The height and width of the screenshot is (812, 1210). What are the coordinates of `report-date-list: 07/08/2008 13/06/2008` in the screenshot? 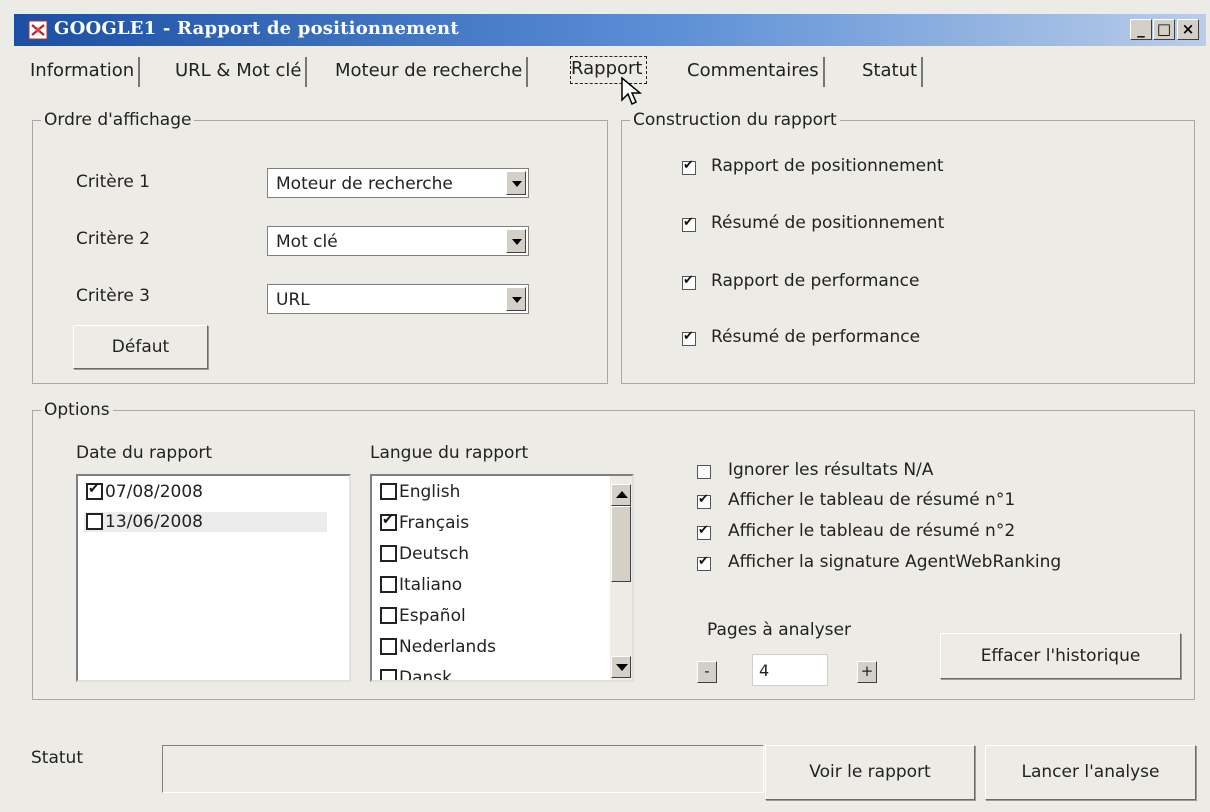 It's located at (213, 578).